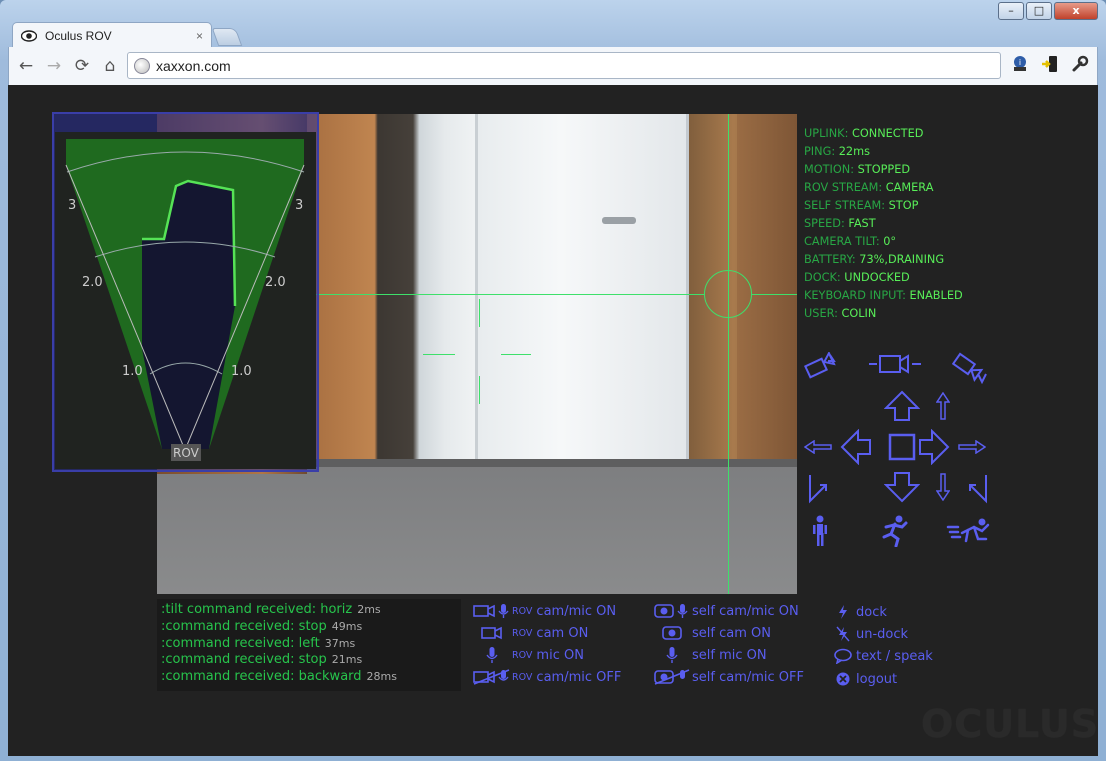 The image size is (1106, 761). Describe the element at coordinates (774, 294) in the screenshot. I see `crosshair-horizontal-right` at that location.